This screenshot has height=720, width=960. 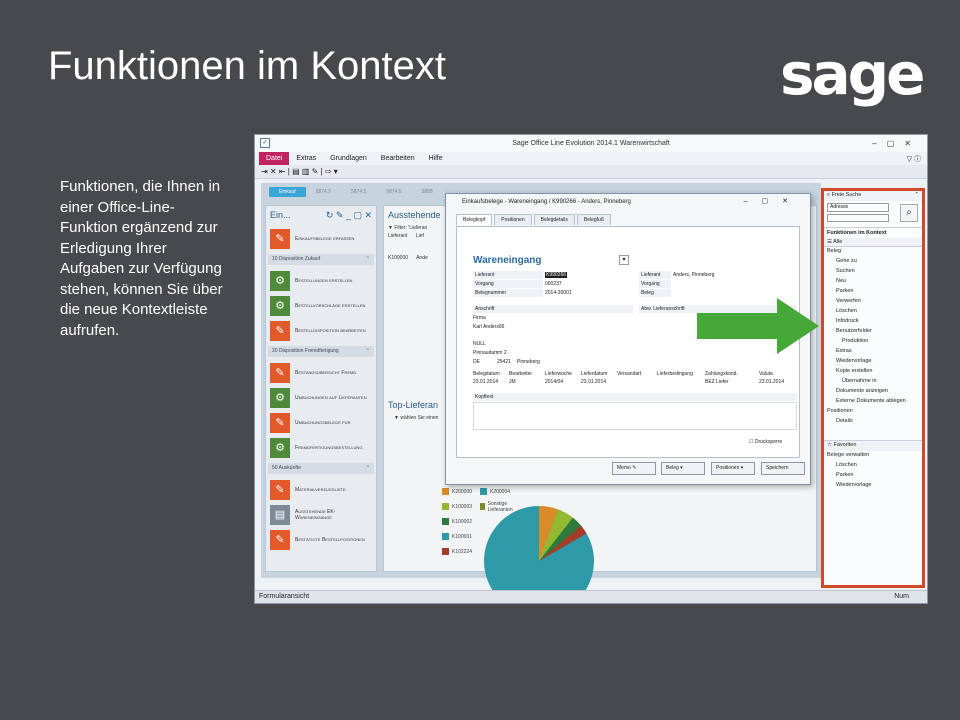 I want to click on column-value: 2014/04, so click(x=554, y=382).